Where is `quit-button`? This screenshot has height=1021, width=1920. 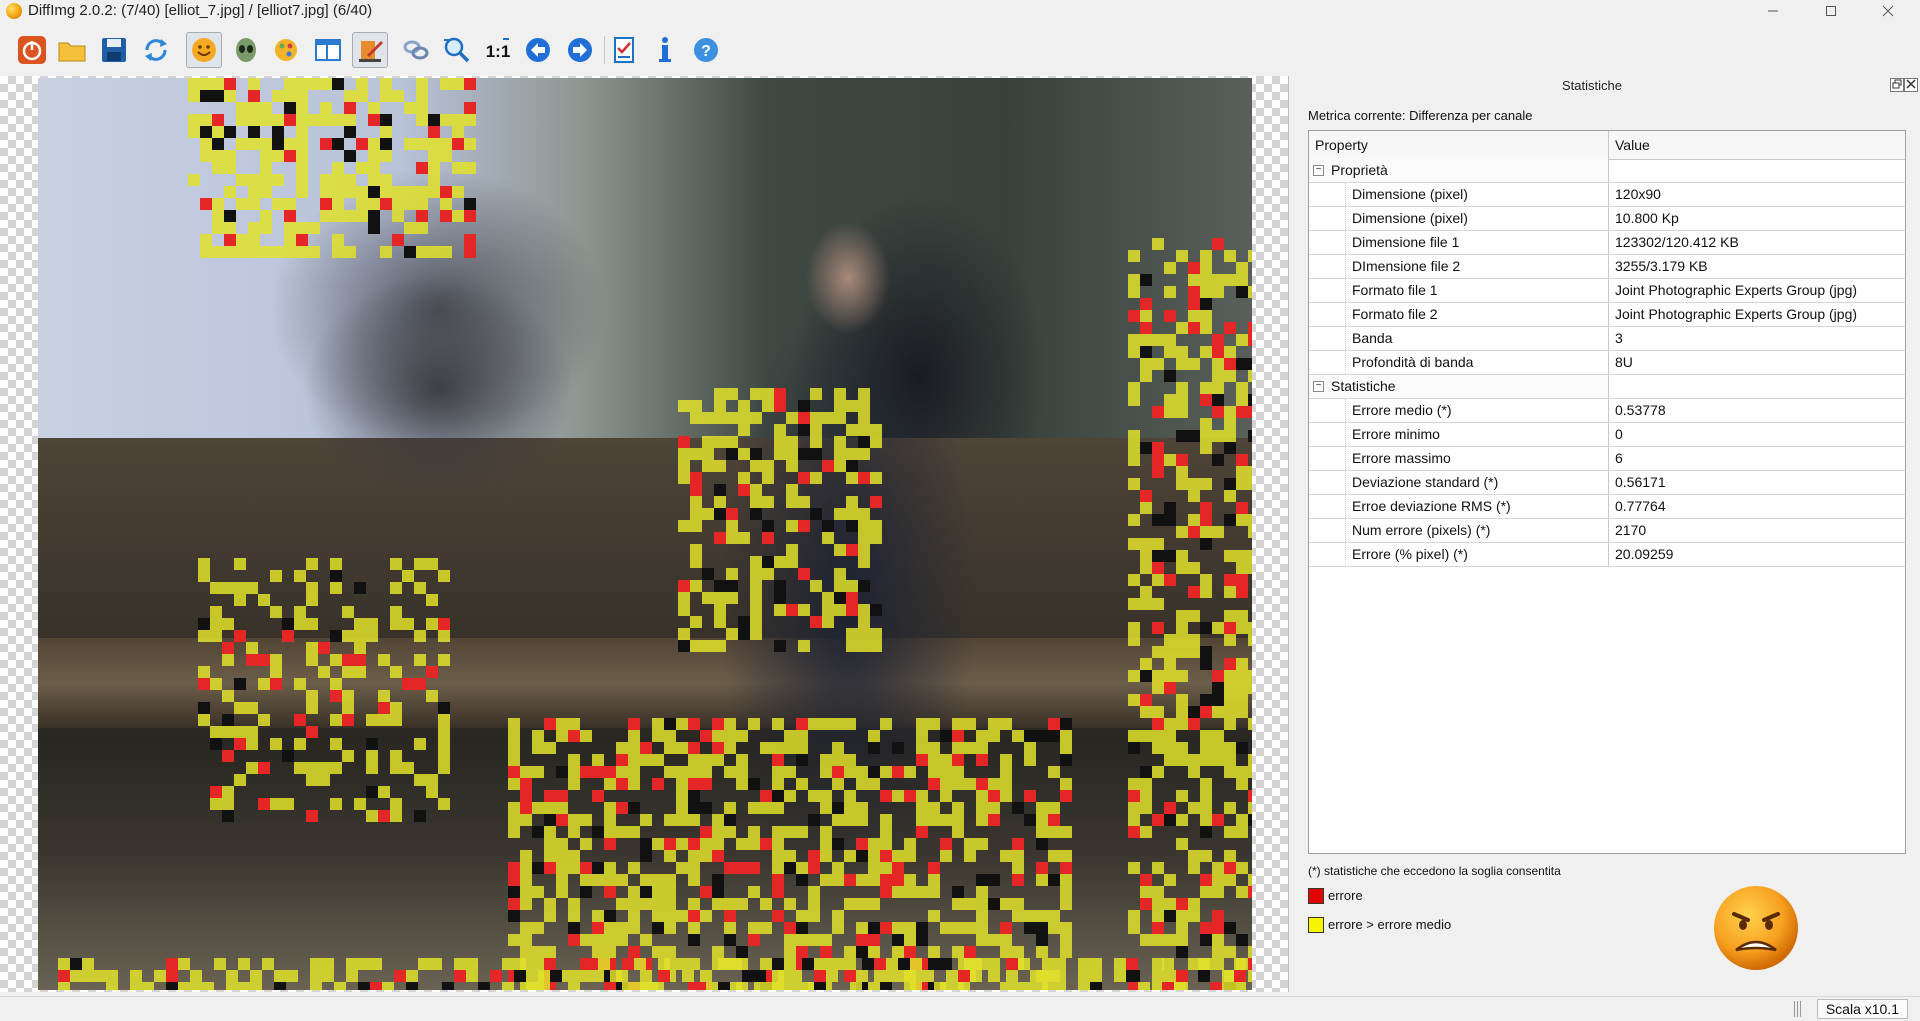
quit-button is located at coordinates (32, 50).